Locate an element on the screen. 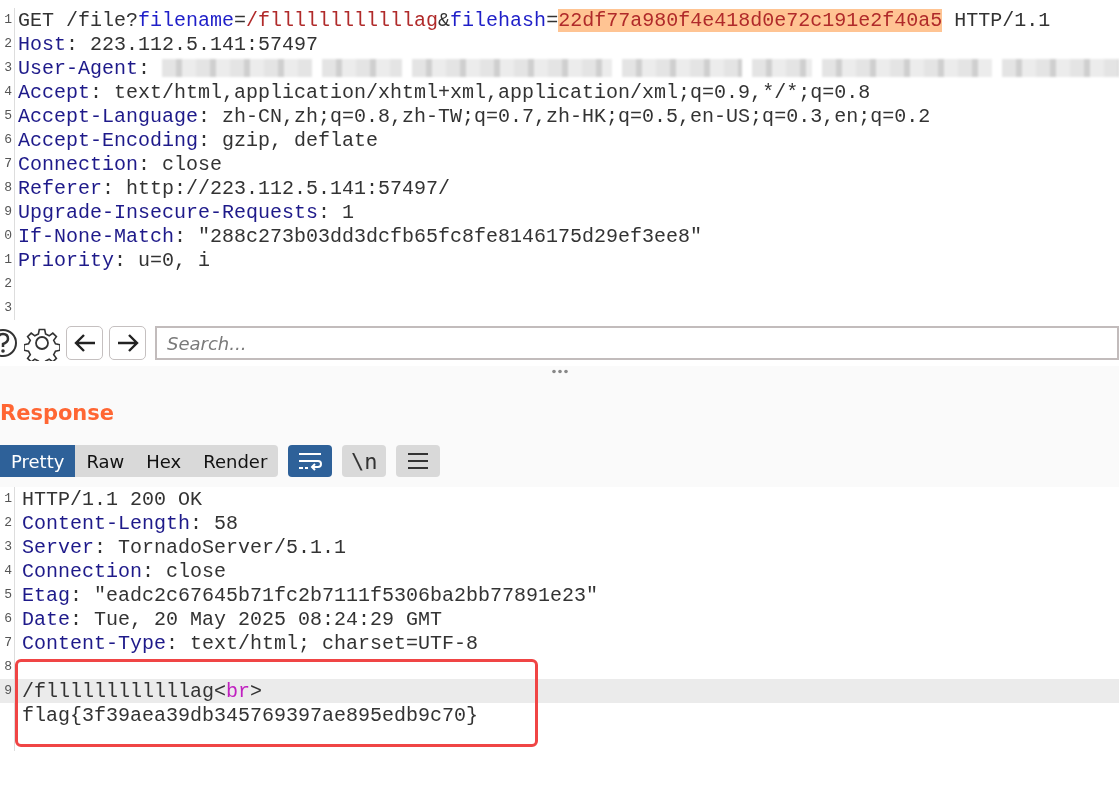 The width and height of the screenshot is (1119, 797). header-name: Content-Type is located at coordinates (94, 643).